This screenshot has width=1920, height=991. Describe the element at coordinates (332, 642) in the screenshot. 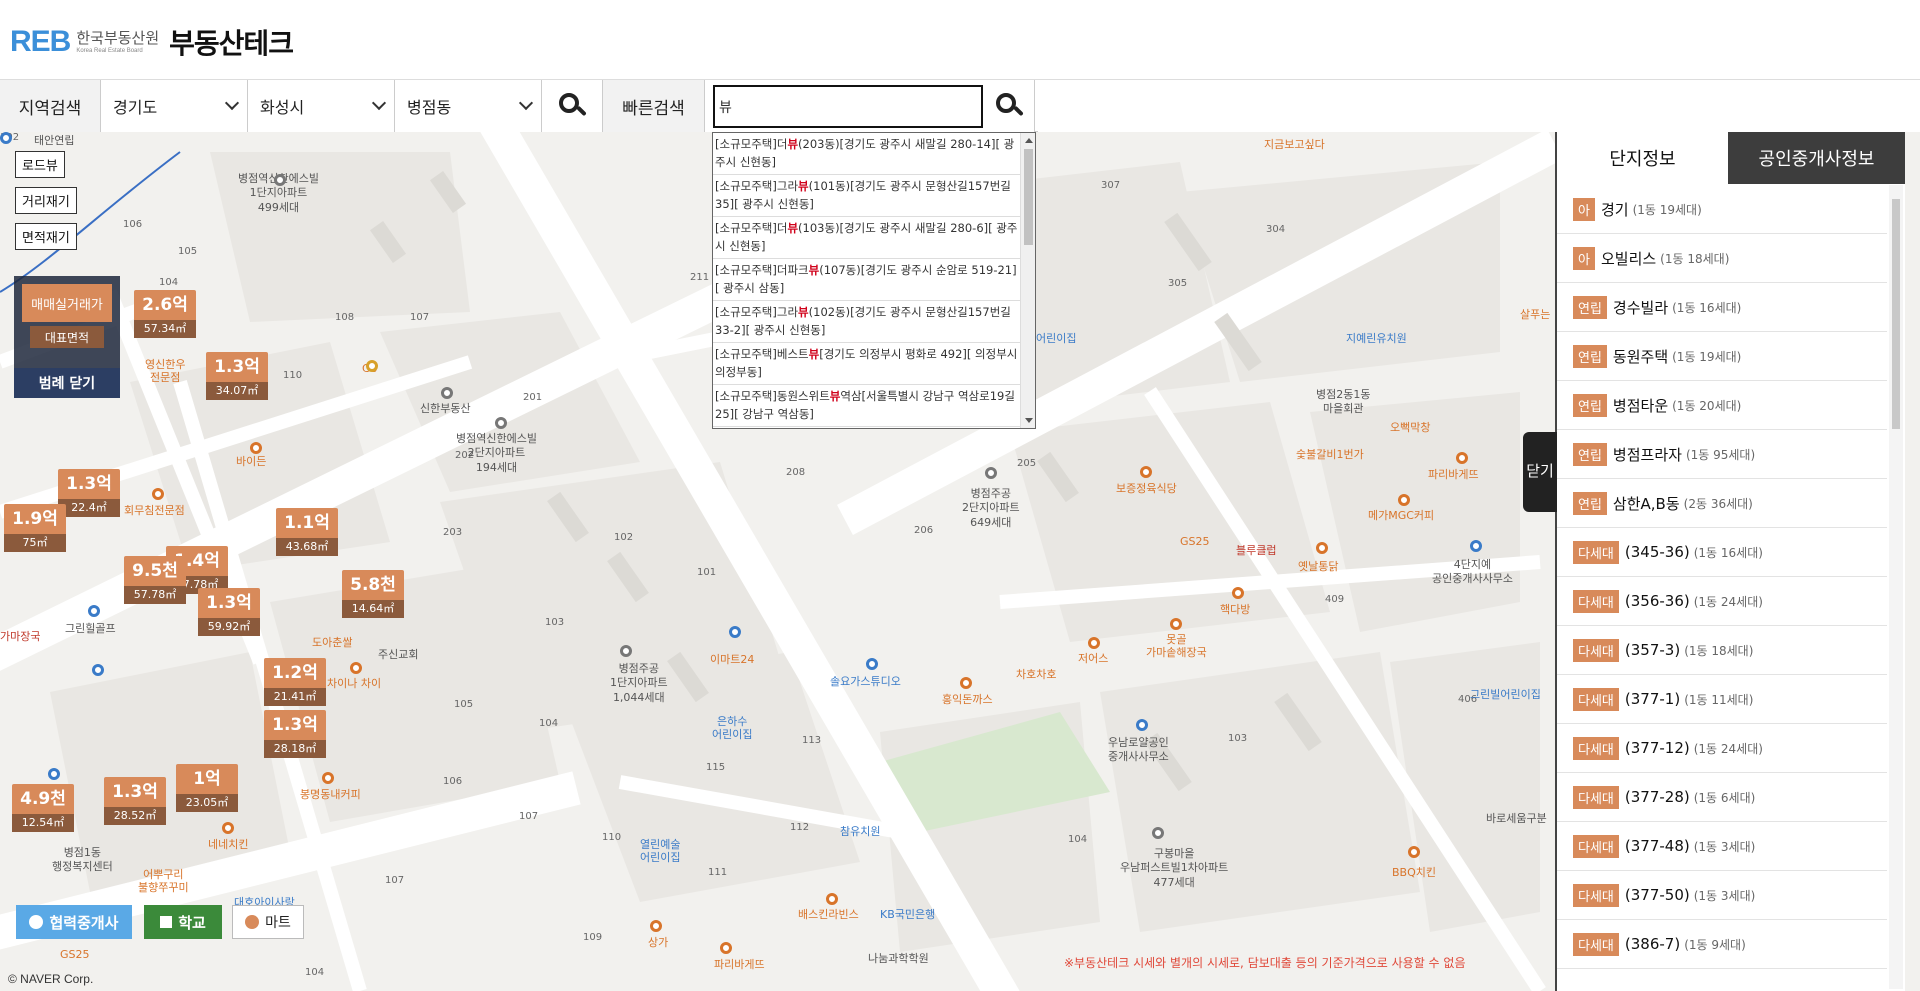

I see `map-poi-doamaebal: 도아춘쌀` at that location.